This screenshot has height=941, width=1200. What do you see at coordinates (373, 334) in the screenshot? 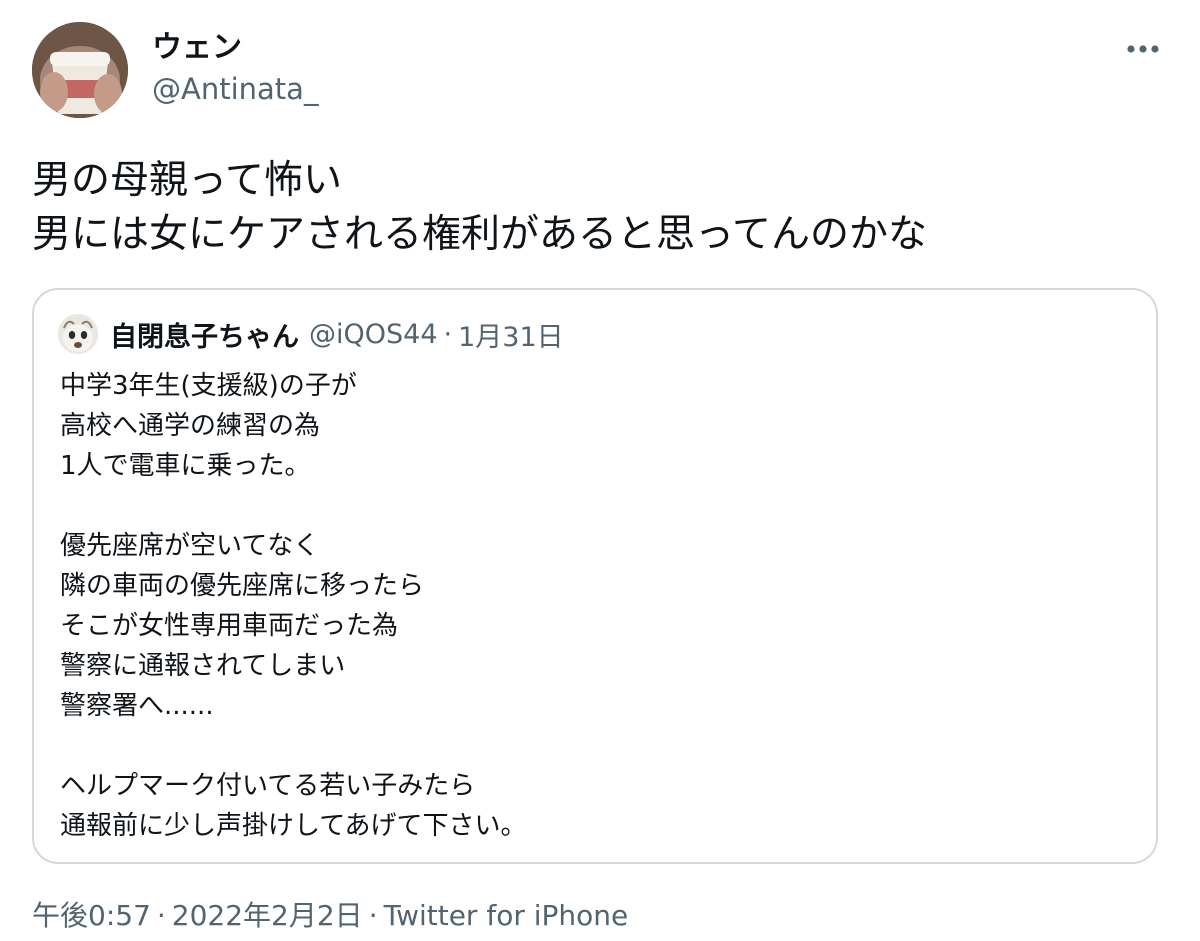
I see `quoted-author-handle: @iQOS44` at bounding box center [373, 334].